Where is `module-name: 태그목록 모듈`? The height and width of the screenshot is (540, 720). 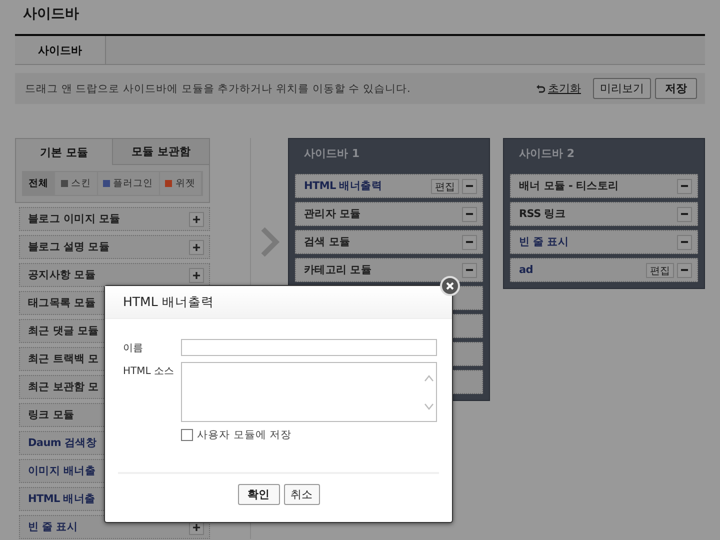 module-name: 태그목록 모듈 is located at coordinates (62, 303).